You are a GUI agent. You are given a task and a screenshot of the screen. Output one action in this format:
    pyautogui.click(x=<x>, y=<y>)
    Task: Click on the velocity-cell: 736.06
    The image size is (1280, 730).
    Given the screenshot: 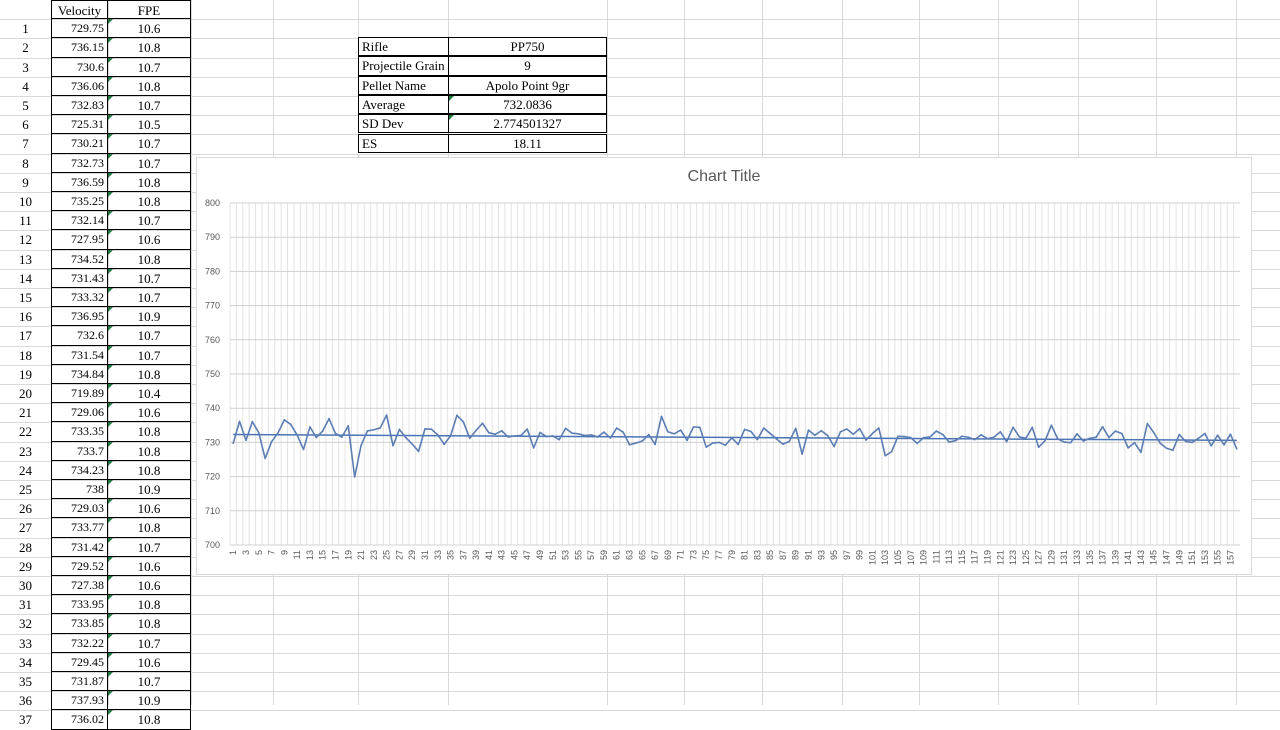 What is the action you would take?
    pyautogui.click(x=79, y=86)
    